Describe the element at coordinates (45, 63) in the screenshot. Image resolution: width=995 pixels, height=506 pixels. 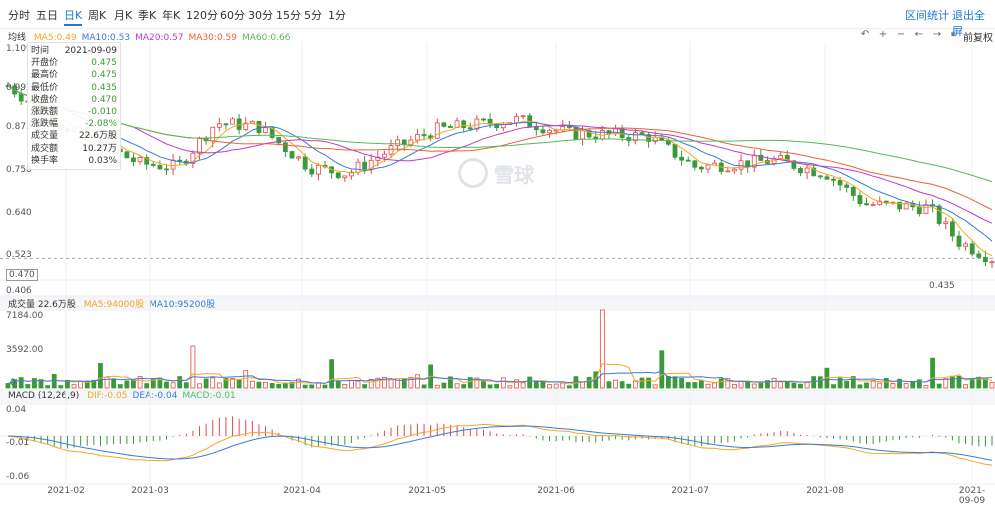
I see `tooltip-key: 开盘价` at that location.